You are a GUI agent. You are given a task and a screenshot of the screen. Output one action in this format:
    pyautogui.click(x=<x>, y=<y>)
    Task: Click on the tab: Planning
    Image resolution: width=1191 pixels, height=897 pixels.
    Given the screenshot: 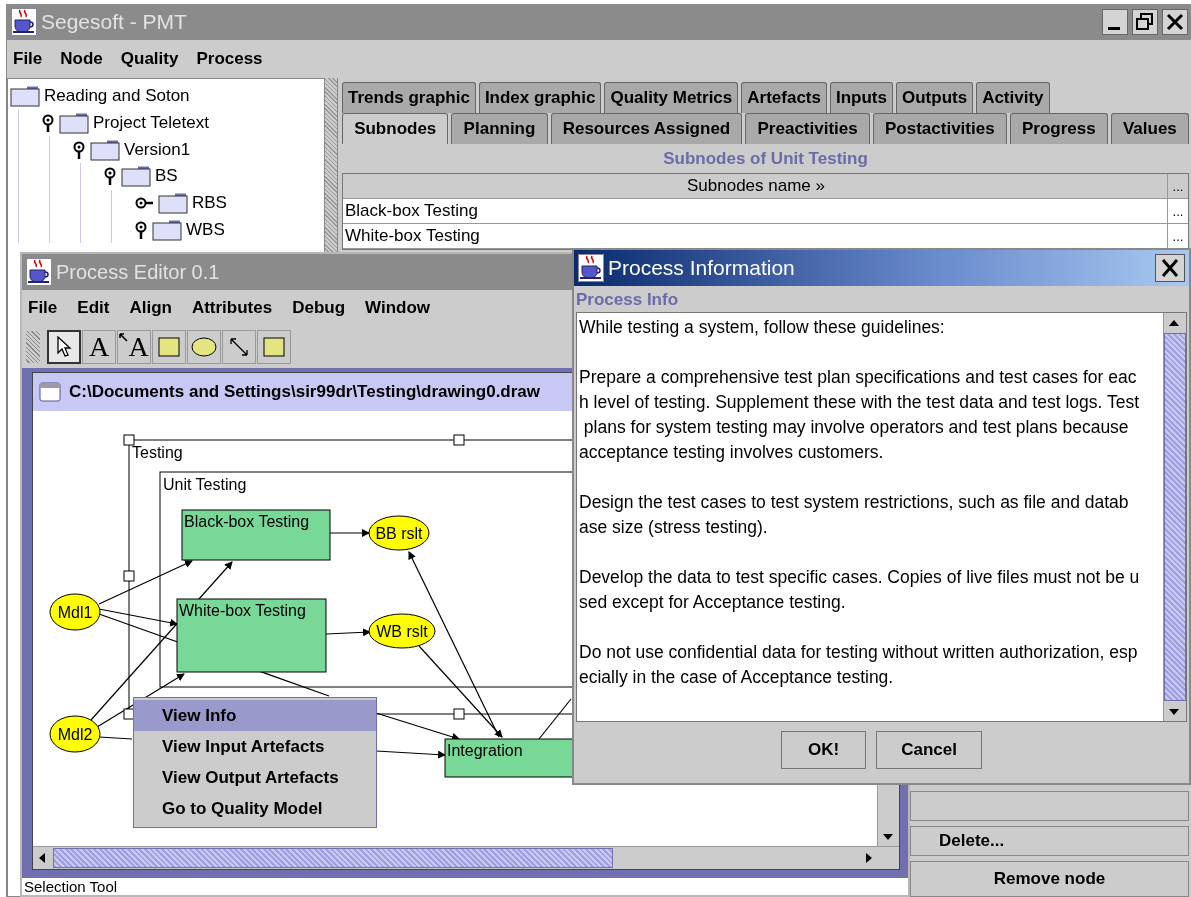 What is the action you would take?
    pyautogui.click(x=499, y=128)
    